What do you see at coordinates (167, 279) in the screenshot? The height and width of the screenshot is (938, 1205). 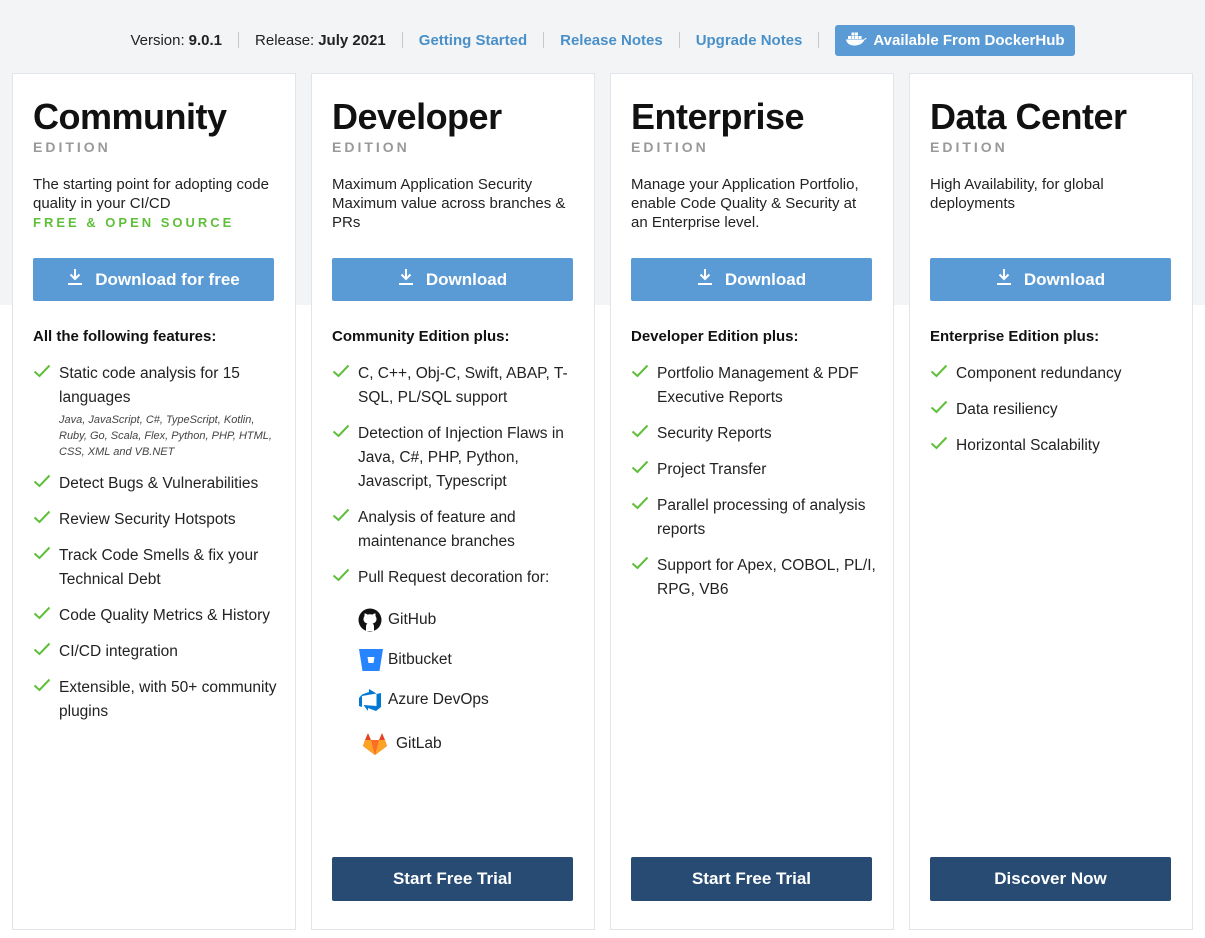 I see `download-label: Download for free` at bounding box center [167, 279].